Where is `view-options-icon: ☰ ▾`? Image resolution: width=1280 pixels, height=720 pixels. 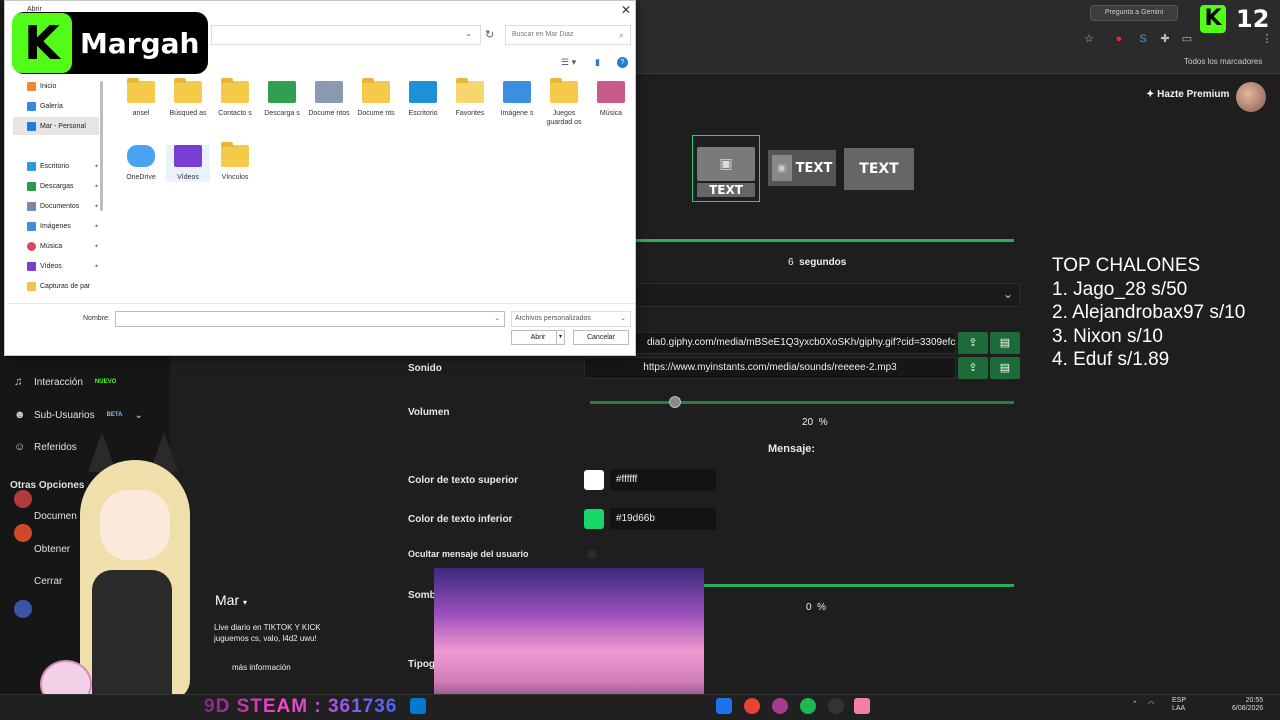
view-options-icon: ☰ ▾ is located at coordinates (568, 62).